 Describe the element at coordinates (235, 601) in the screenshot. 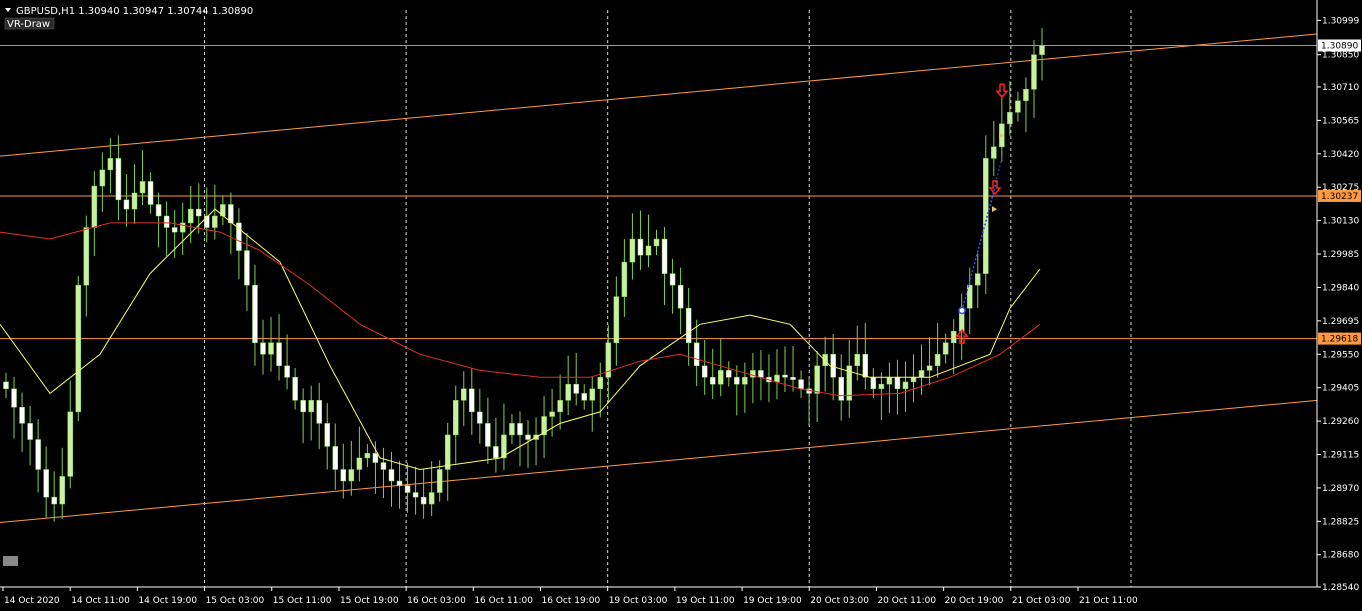

I see `time-label: 15 Oct 03:00` at that location.